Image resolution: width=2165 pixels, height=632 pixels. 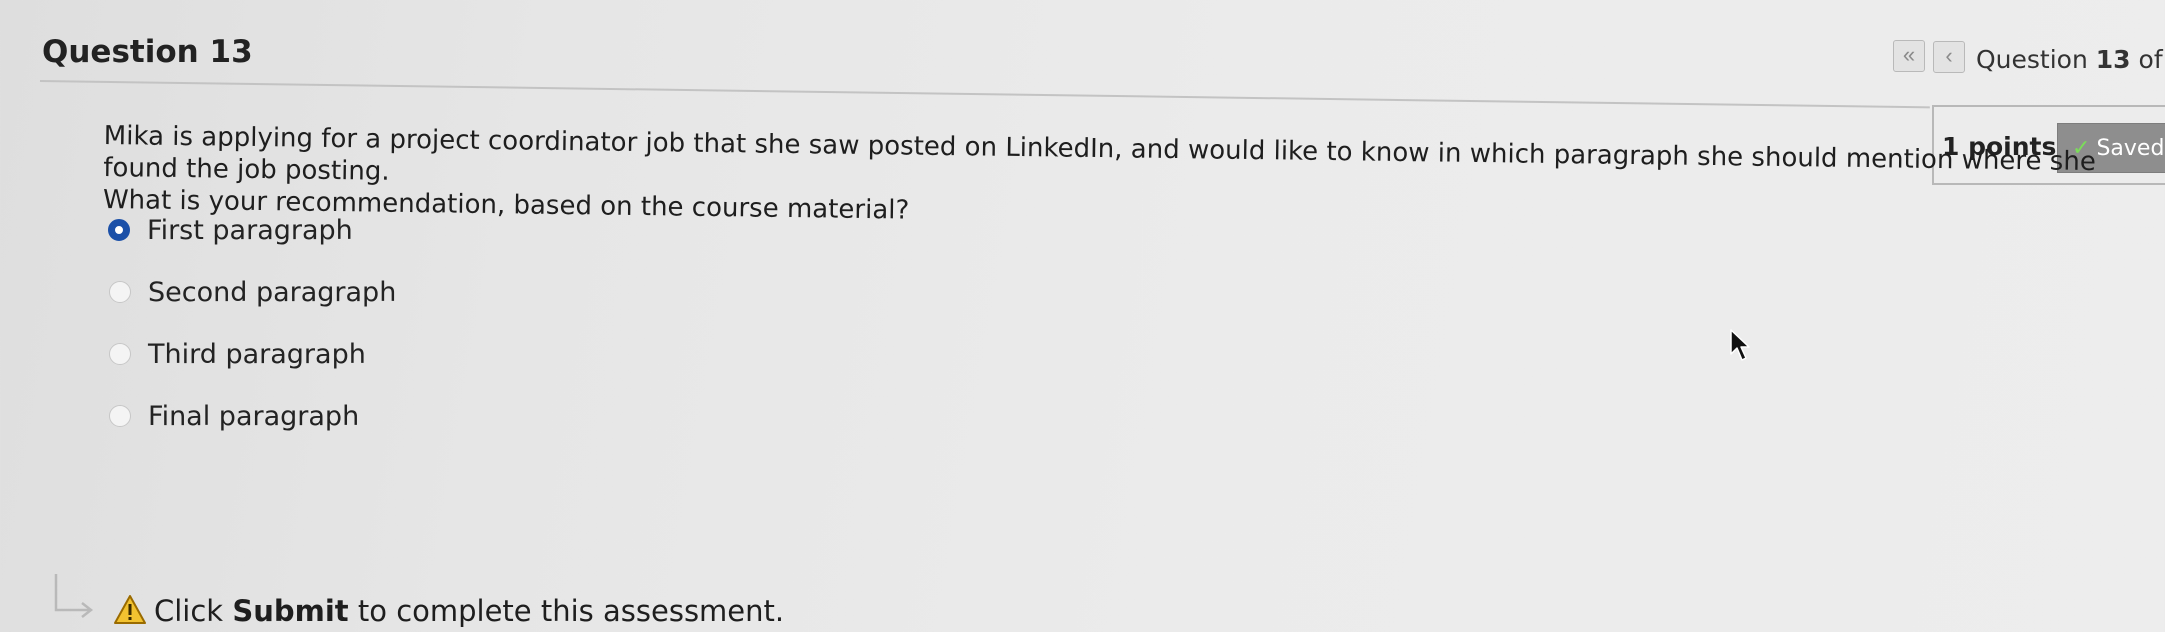 I want to click on answer-option-second-paragraph: Second paragraph, so click(x=252, y=292).